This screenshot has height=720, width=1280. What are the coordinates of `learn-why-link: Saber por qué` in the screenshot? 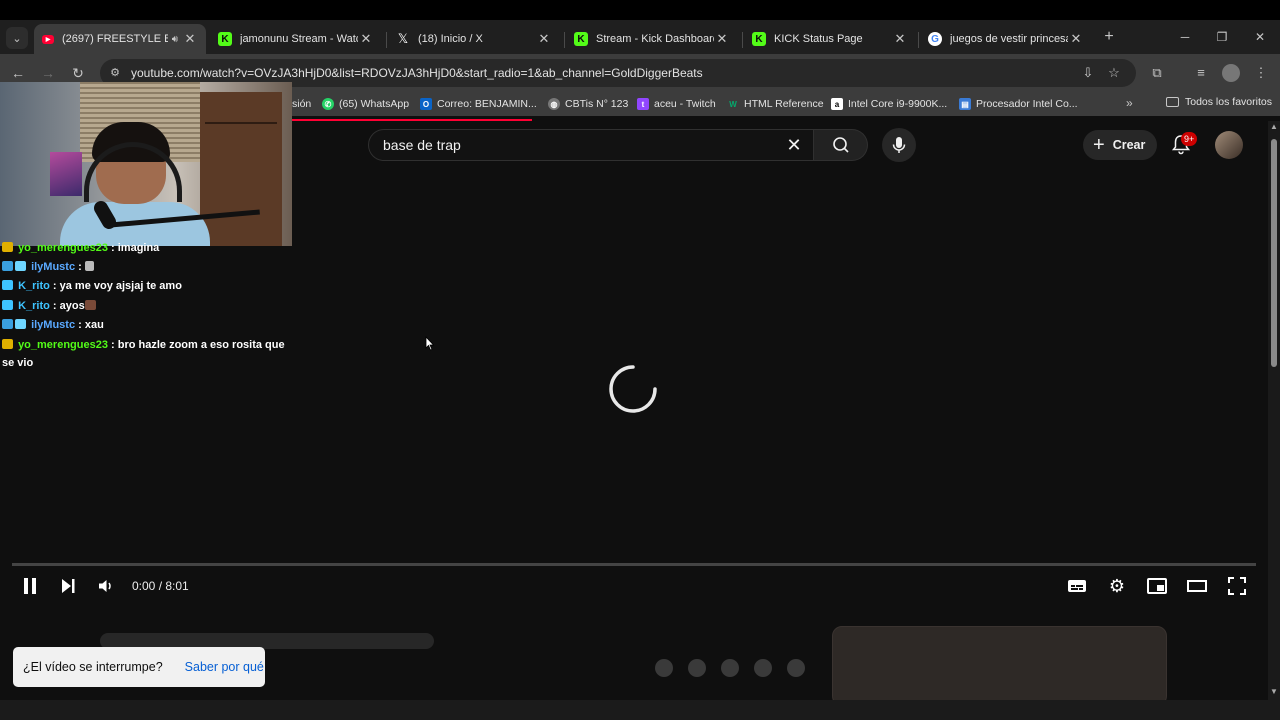 It's located at (224, 667).